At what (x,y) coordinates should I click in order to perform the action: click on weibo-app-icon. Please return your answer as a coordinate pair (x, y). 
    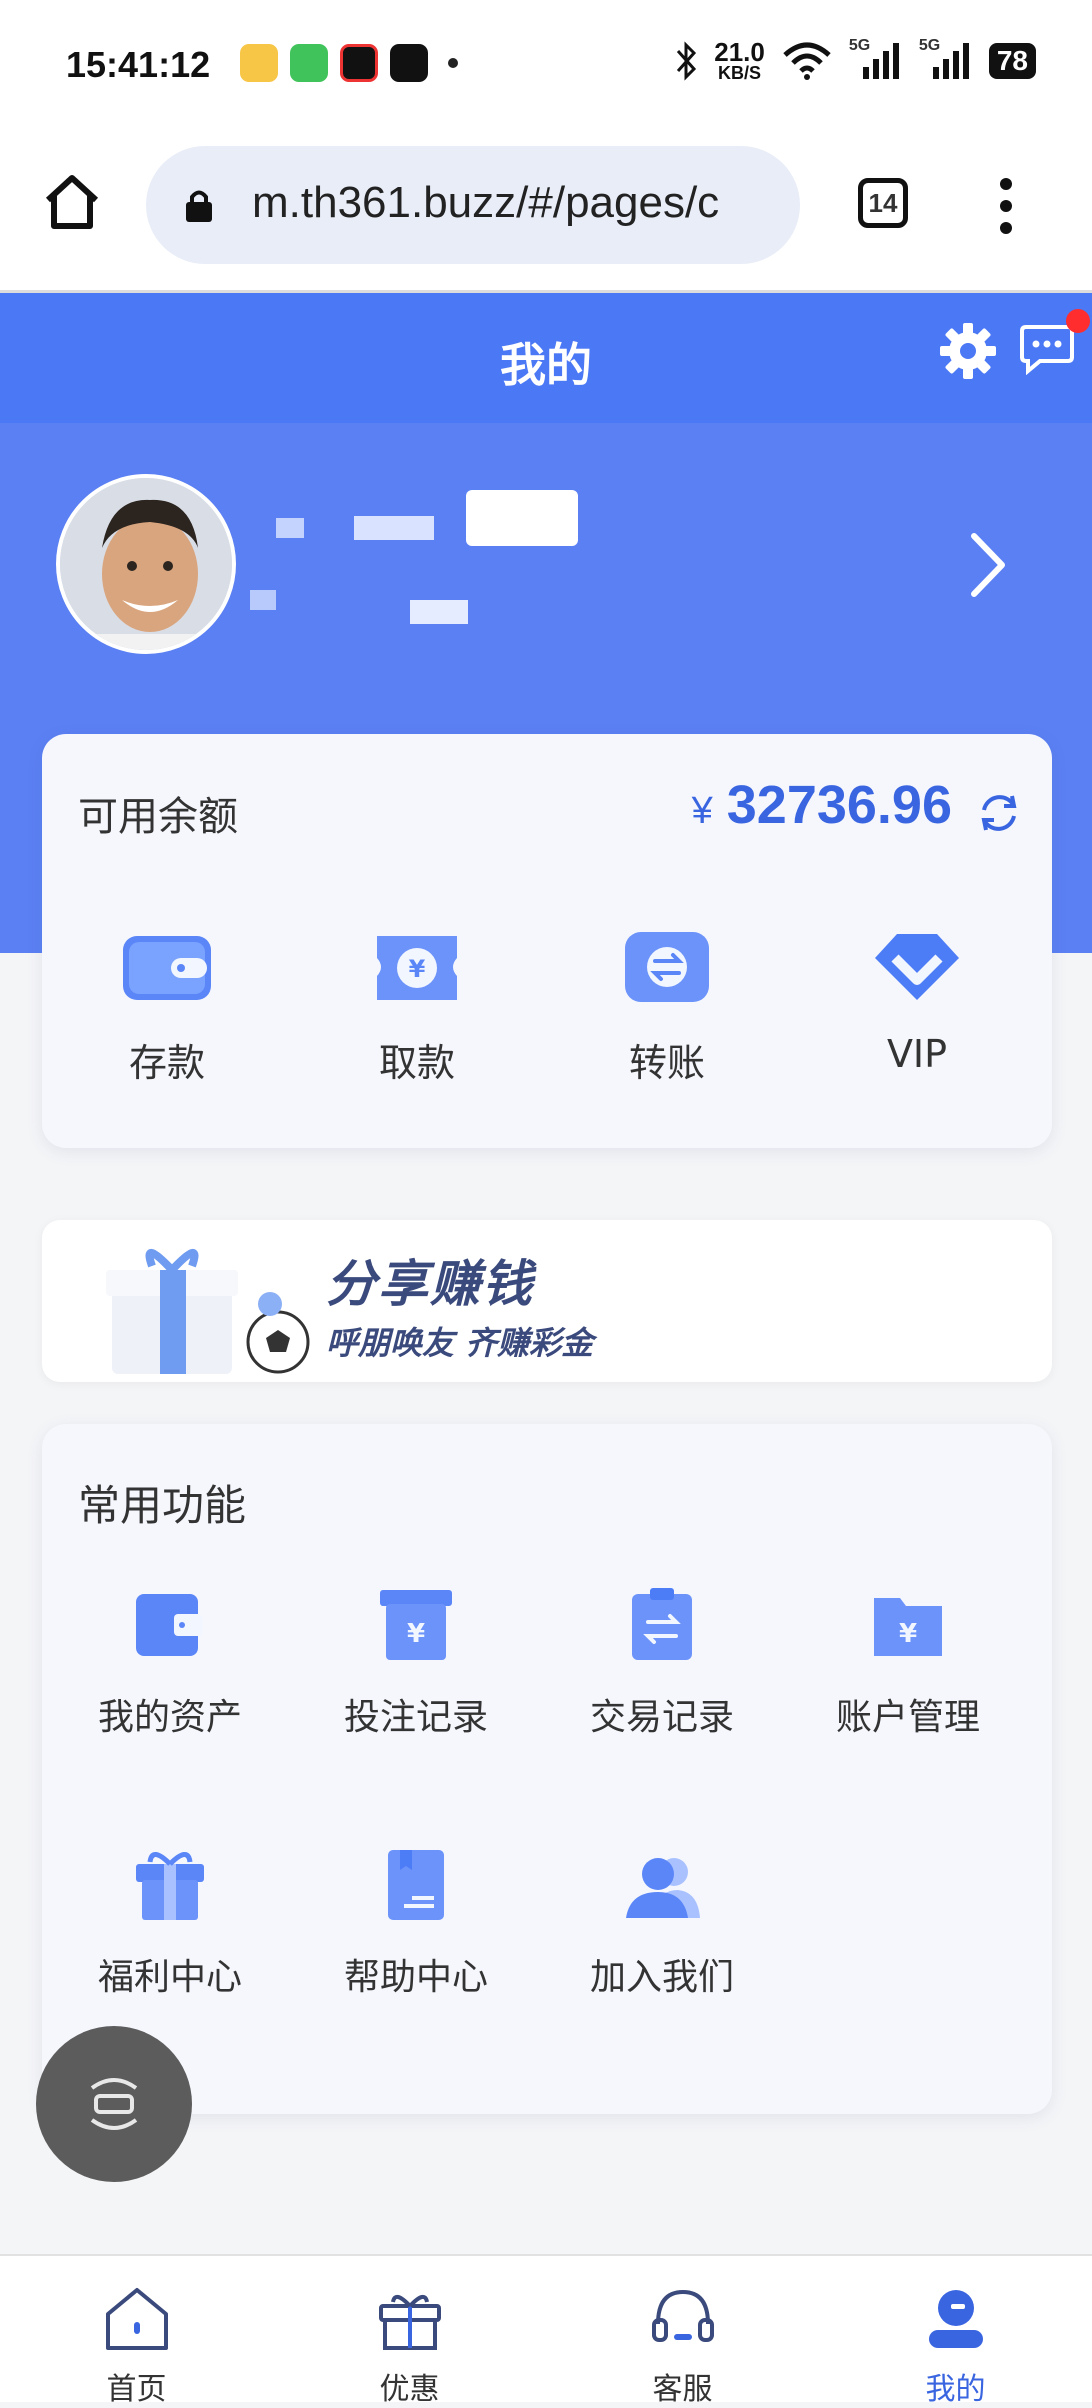
    Looking at the image, I should click on (259, 63).